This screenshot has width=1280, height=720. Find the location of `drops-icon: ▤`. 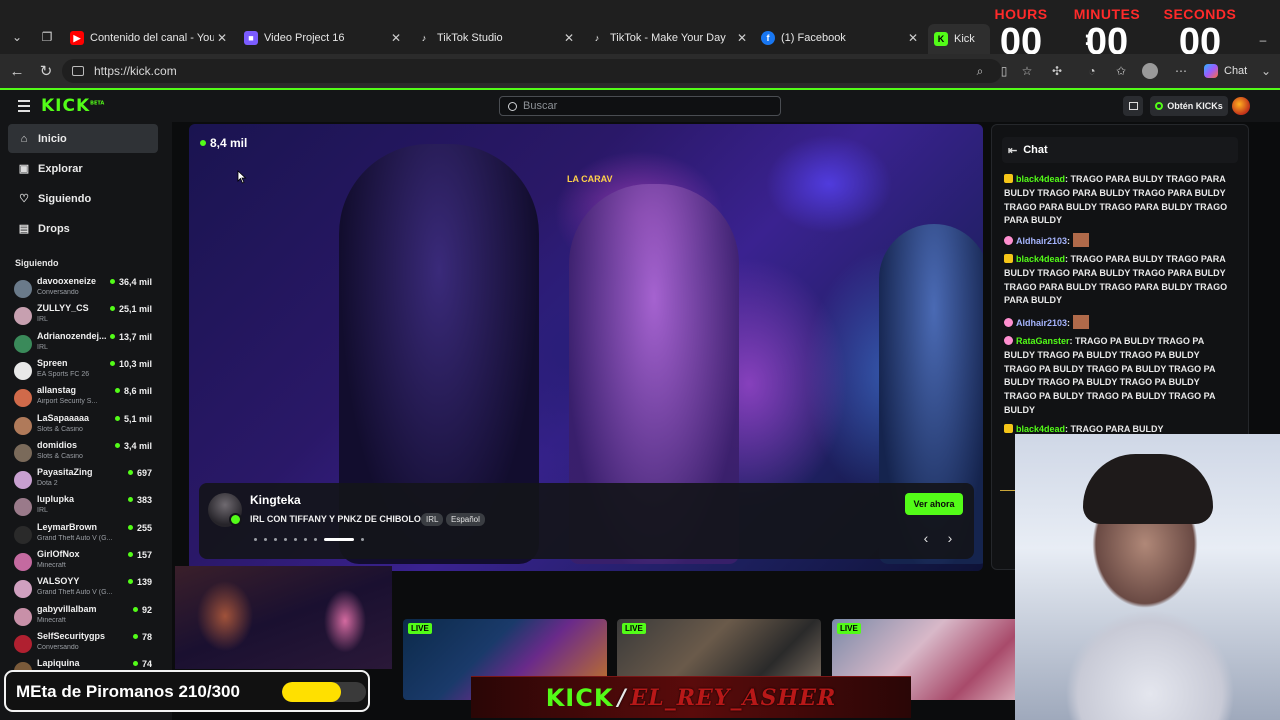

drops-icon: ▤ is located at coordinates (24, 229).